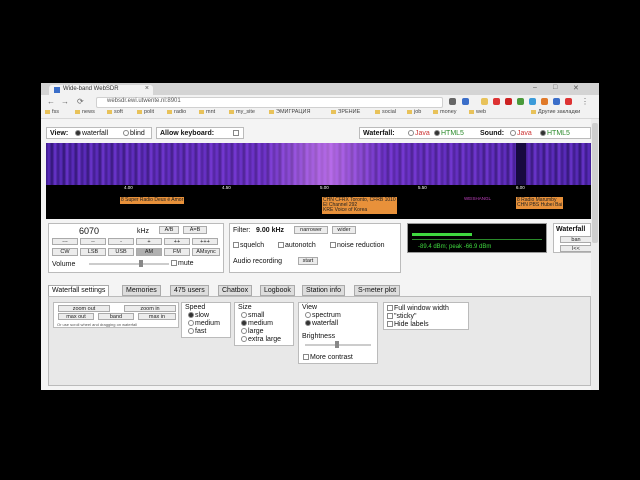 The height and width of the screenshot is (480, 640). What do you see at coordinates (252, 315) in the screenshot?
I see `size-small-option: small` at bounding box center [252, 315].